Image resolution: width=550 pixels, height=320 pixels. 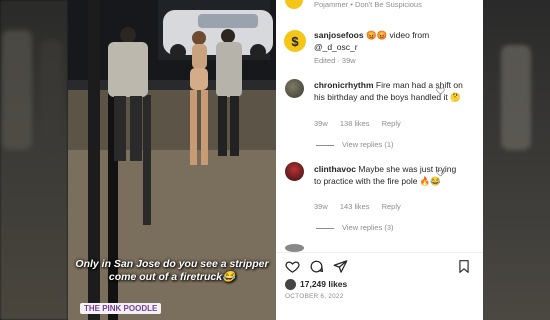 I want to click on comment-1-age: 39w, so click(x=321, y=123).